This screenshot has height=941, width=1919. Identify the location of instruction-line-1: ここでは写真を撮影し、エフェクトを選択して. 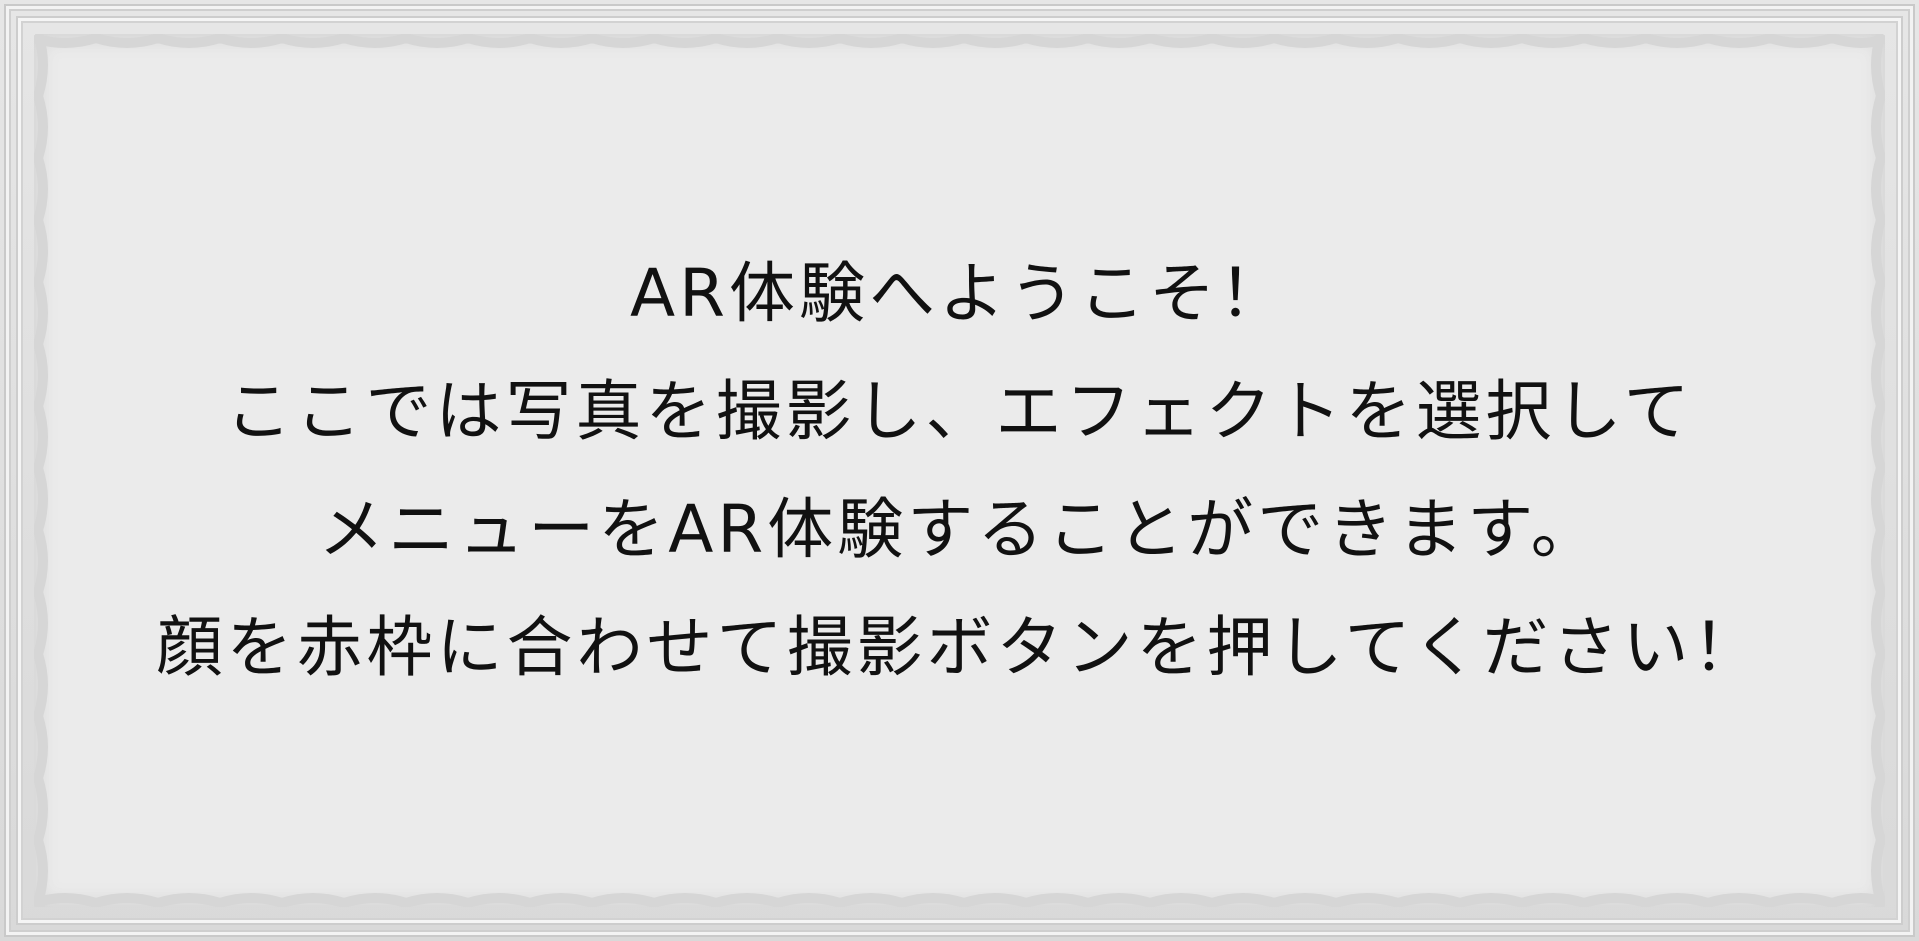
(959, 411).